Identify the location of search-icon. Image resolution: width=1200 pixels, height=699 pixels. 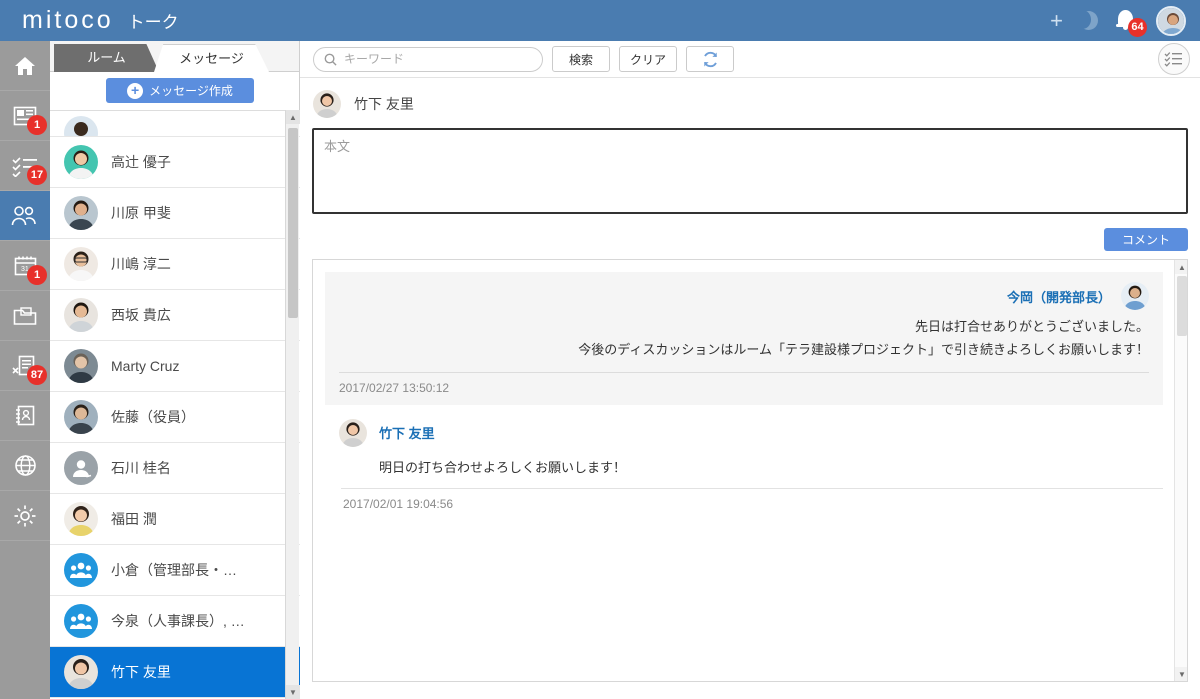
(330, 59).